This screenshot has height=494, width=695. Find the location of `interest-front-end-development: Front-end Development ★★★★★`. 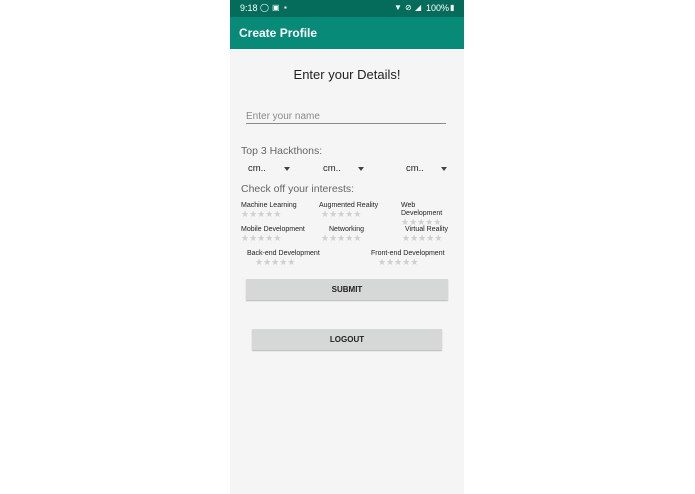

interest-front-end-development: Front-end Development ★★★★★ is located at coordinates (408, 258).